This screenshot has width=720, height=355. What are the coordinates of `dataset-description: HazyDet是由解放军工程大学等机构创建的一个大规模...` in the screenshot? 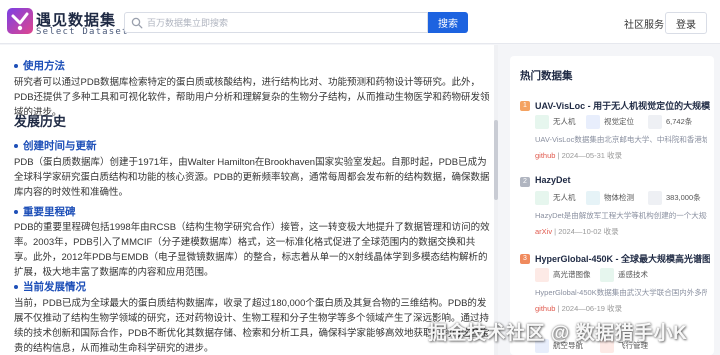 It's located at (621, 215).